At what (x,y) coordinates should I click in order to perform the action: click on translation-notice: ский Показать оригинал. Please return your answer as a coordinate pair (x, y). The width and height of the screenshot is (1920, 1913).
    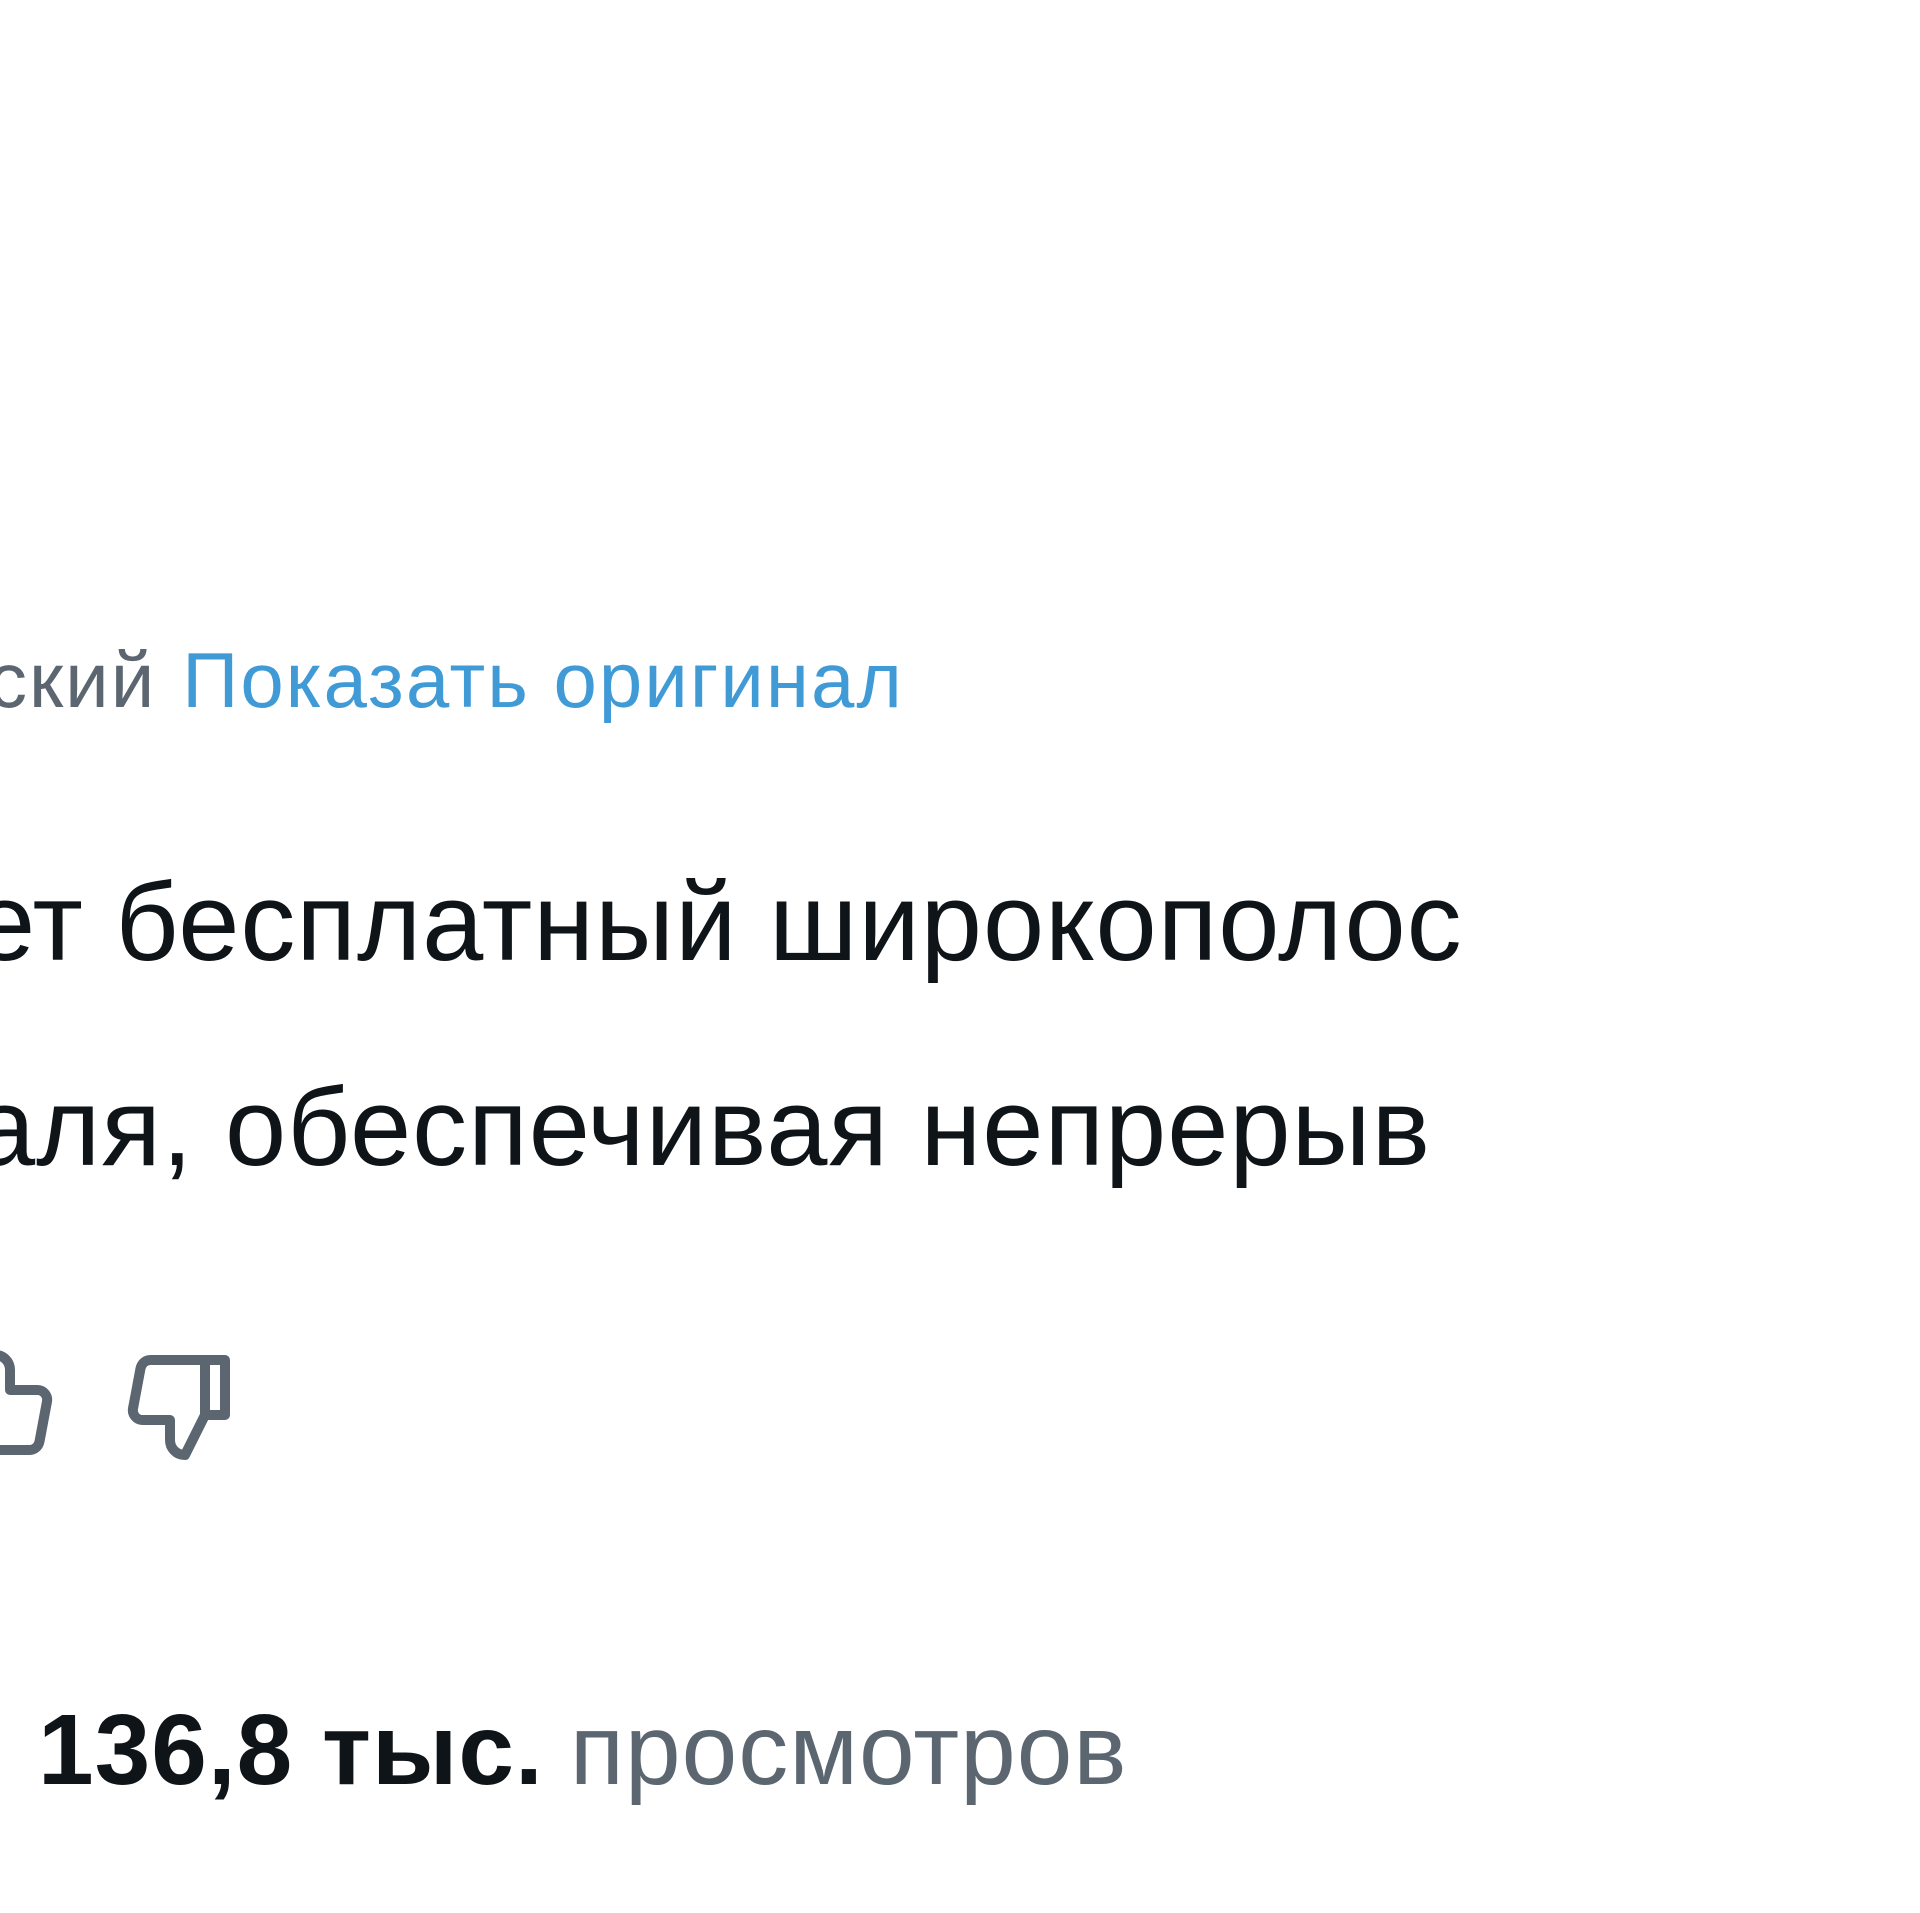
    Looking at the image, I should click on (452, 680).